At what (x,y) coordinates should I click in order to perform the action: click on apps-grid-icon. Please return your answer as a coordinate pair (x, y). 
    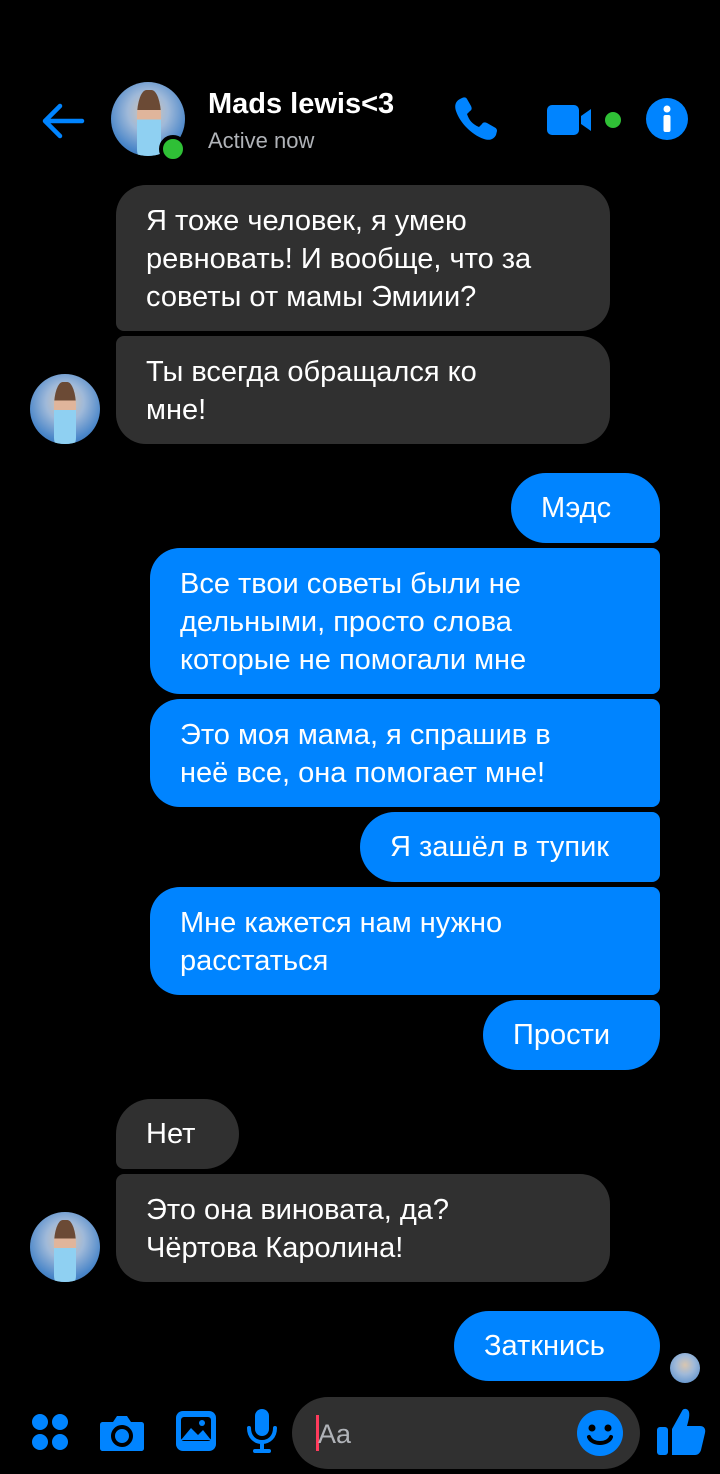
    Looking at the image, I should click on (50, 1432).